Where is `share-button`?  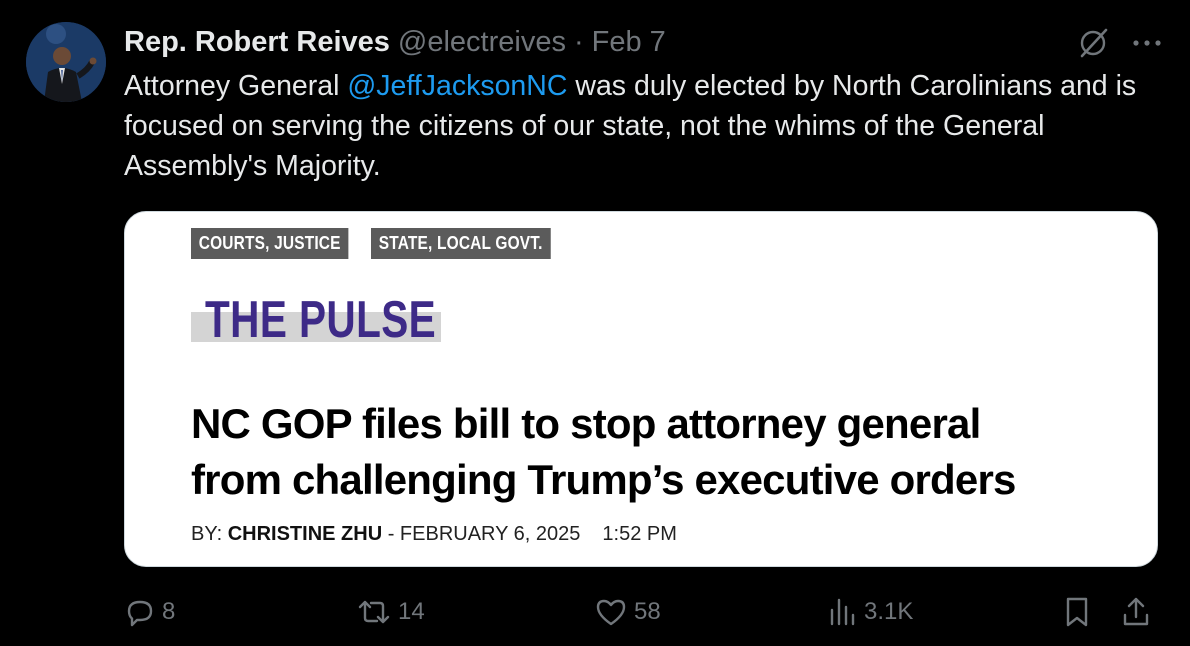 share-button is located at coordinates (1136, 612).